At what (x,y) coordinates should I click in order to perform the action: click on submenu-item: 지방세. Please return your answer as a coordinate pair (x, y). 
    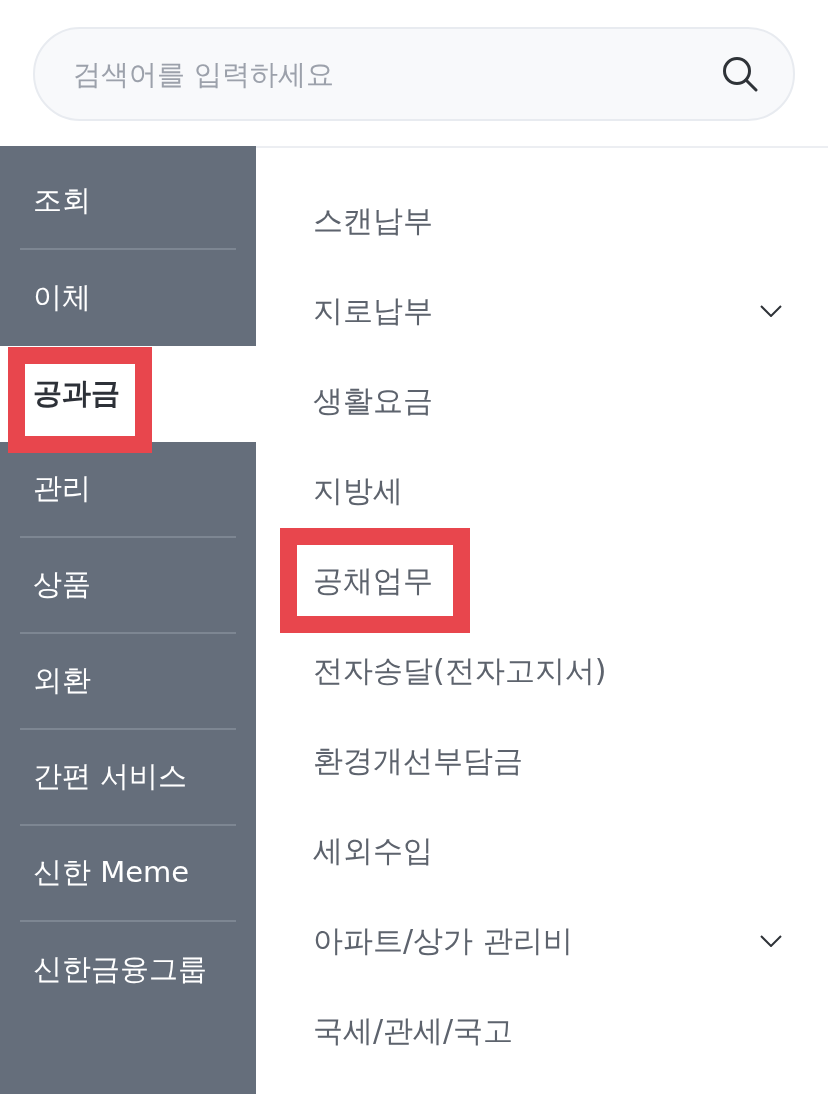
    Looking at the image, I should click on (542, 491).